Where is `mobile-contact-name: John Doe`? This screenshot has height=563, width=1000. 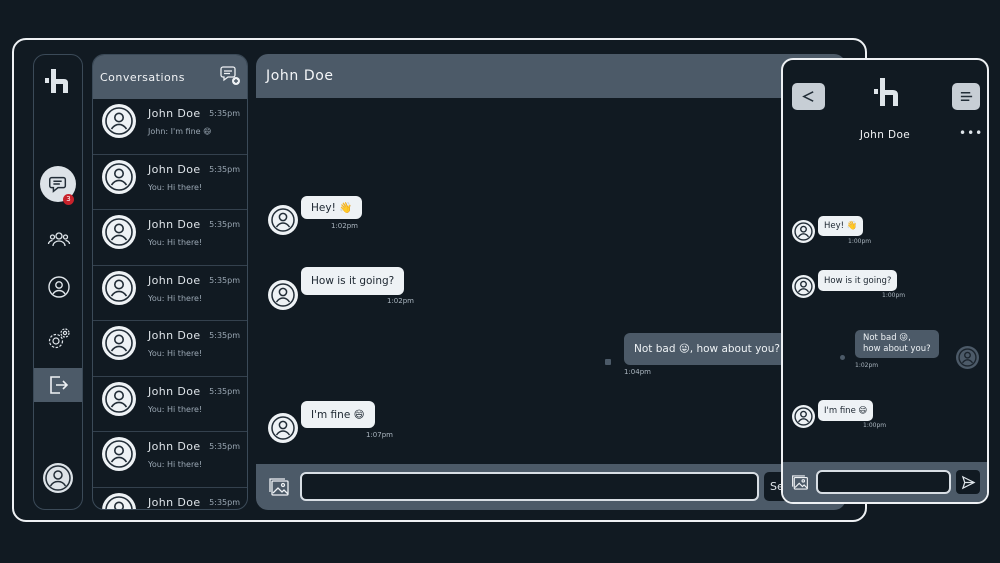
mobile-contact-name: John Doe is located at coordinates (885, 135).